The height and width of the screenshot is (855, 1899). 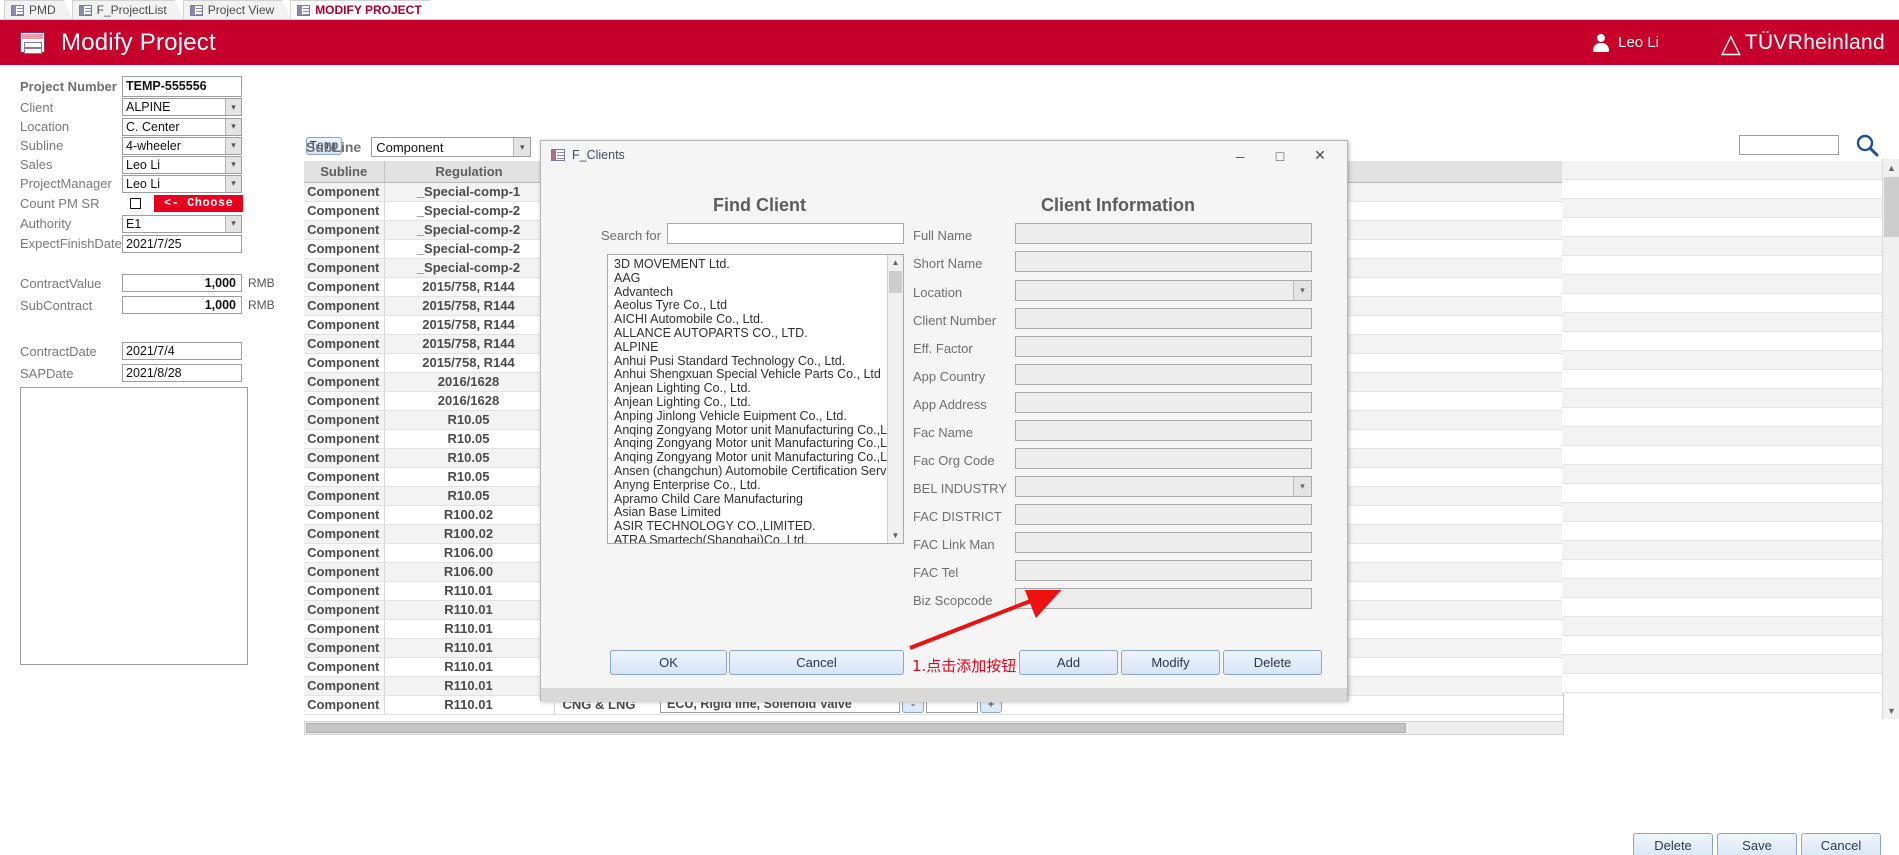 I want to click on location-select: C. Center ▾, so click(x=182, y=126).